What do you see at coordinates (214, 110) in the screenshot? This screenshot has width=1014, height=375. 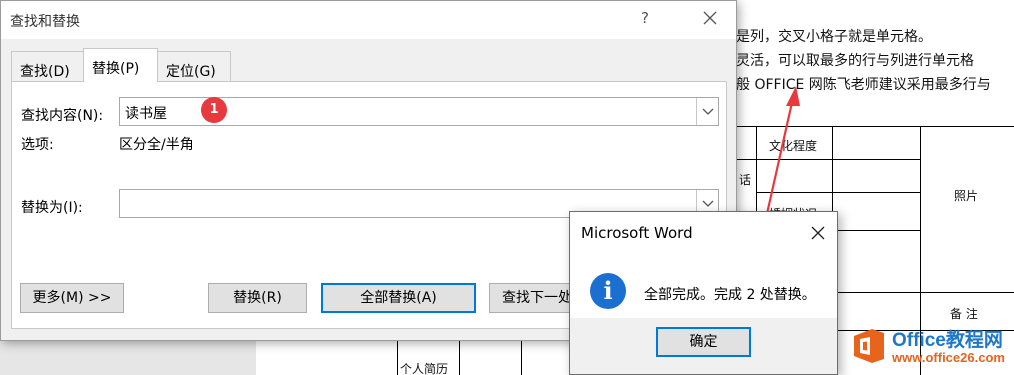 I see `callout-number-badge: 1` at bounding box center [214, 110].